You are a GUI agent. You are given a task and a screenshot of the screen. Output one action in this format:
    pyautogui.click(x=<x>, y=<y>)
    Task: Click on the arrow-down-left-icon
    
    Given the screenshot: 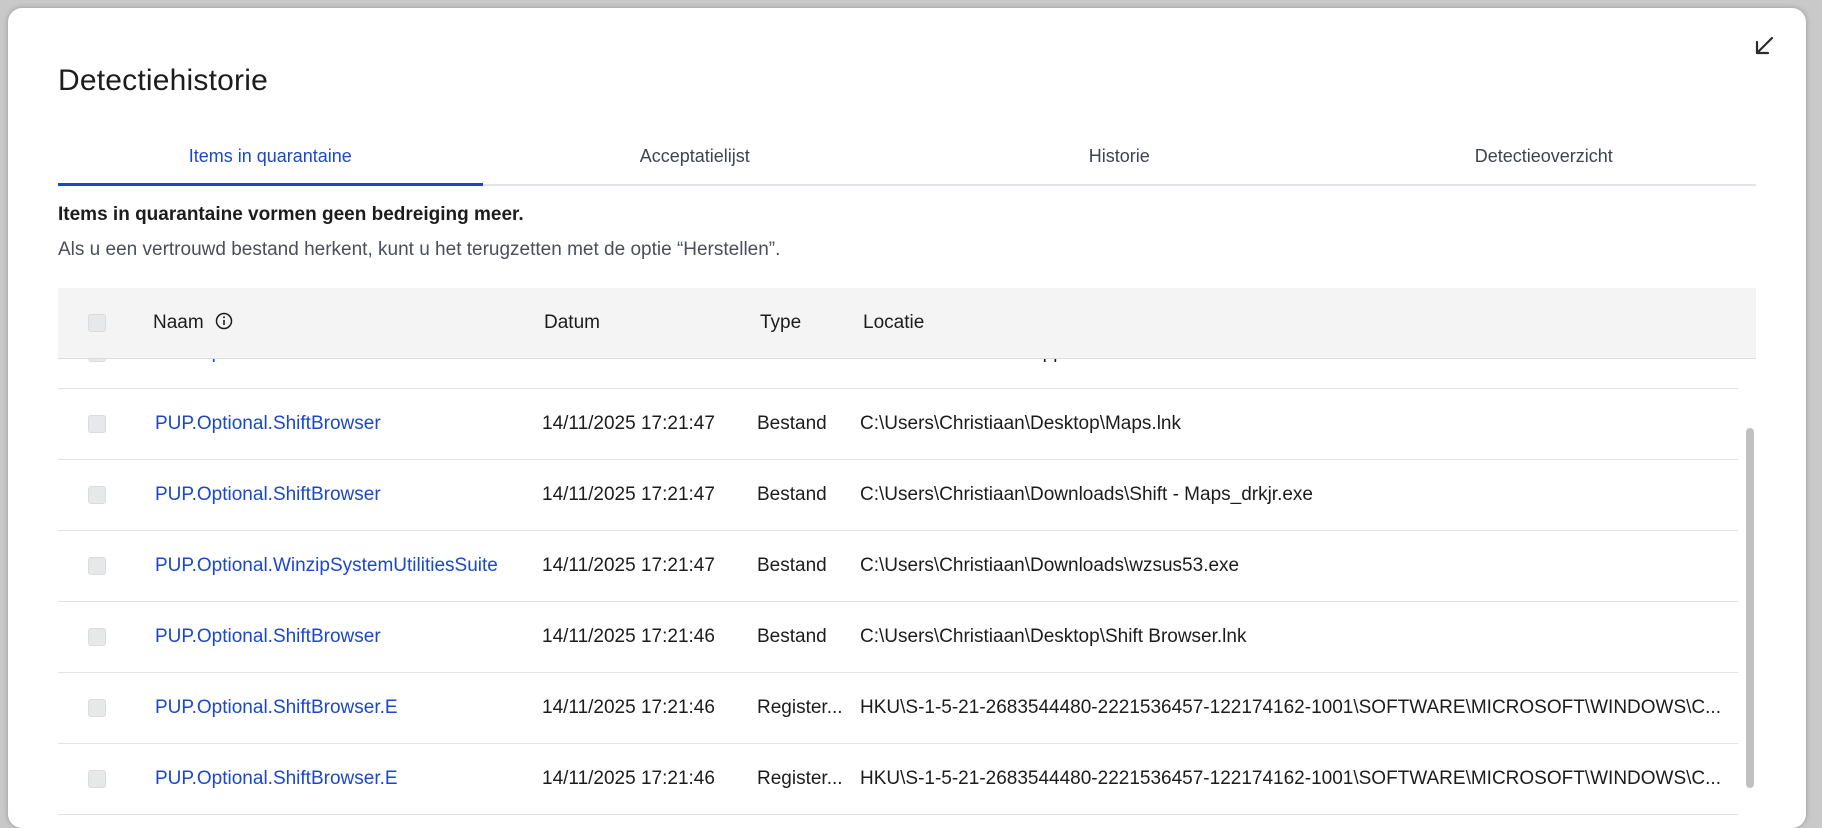 What is the action you would take?
    pyautogui.click(x=1764, y=45)
    